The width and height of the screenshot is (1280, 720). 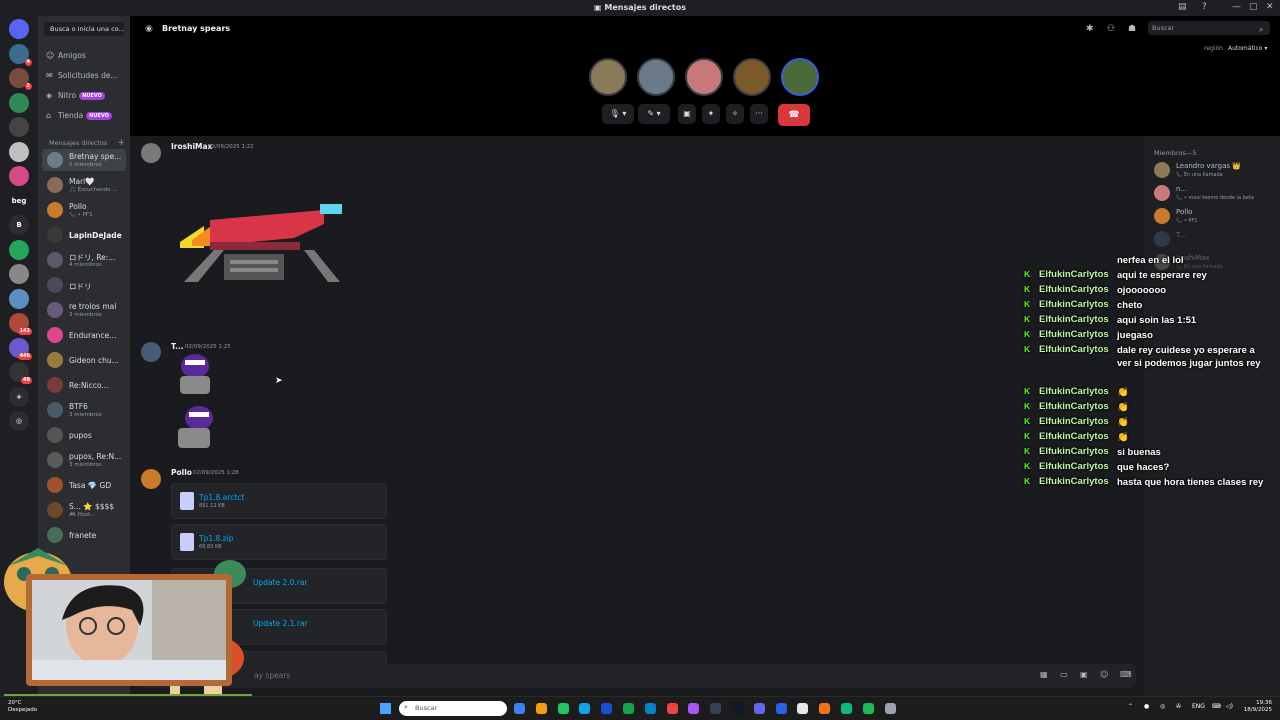 What do you see at coordinates (20, 324) in the screenshot?
I see `server-icon: 143` at bounding box center [20, 324].